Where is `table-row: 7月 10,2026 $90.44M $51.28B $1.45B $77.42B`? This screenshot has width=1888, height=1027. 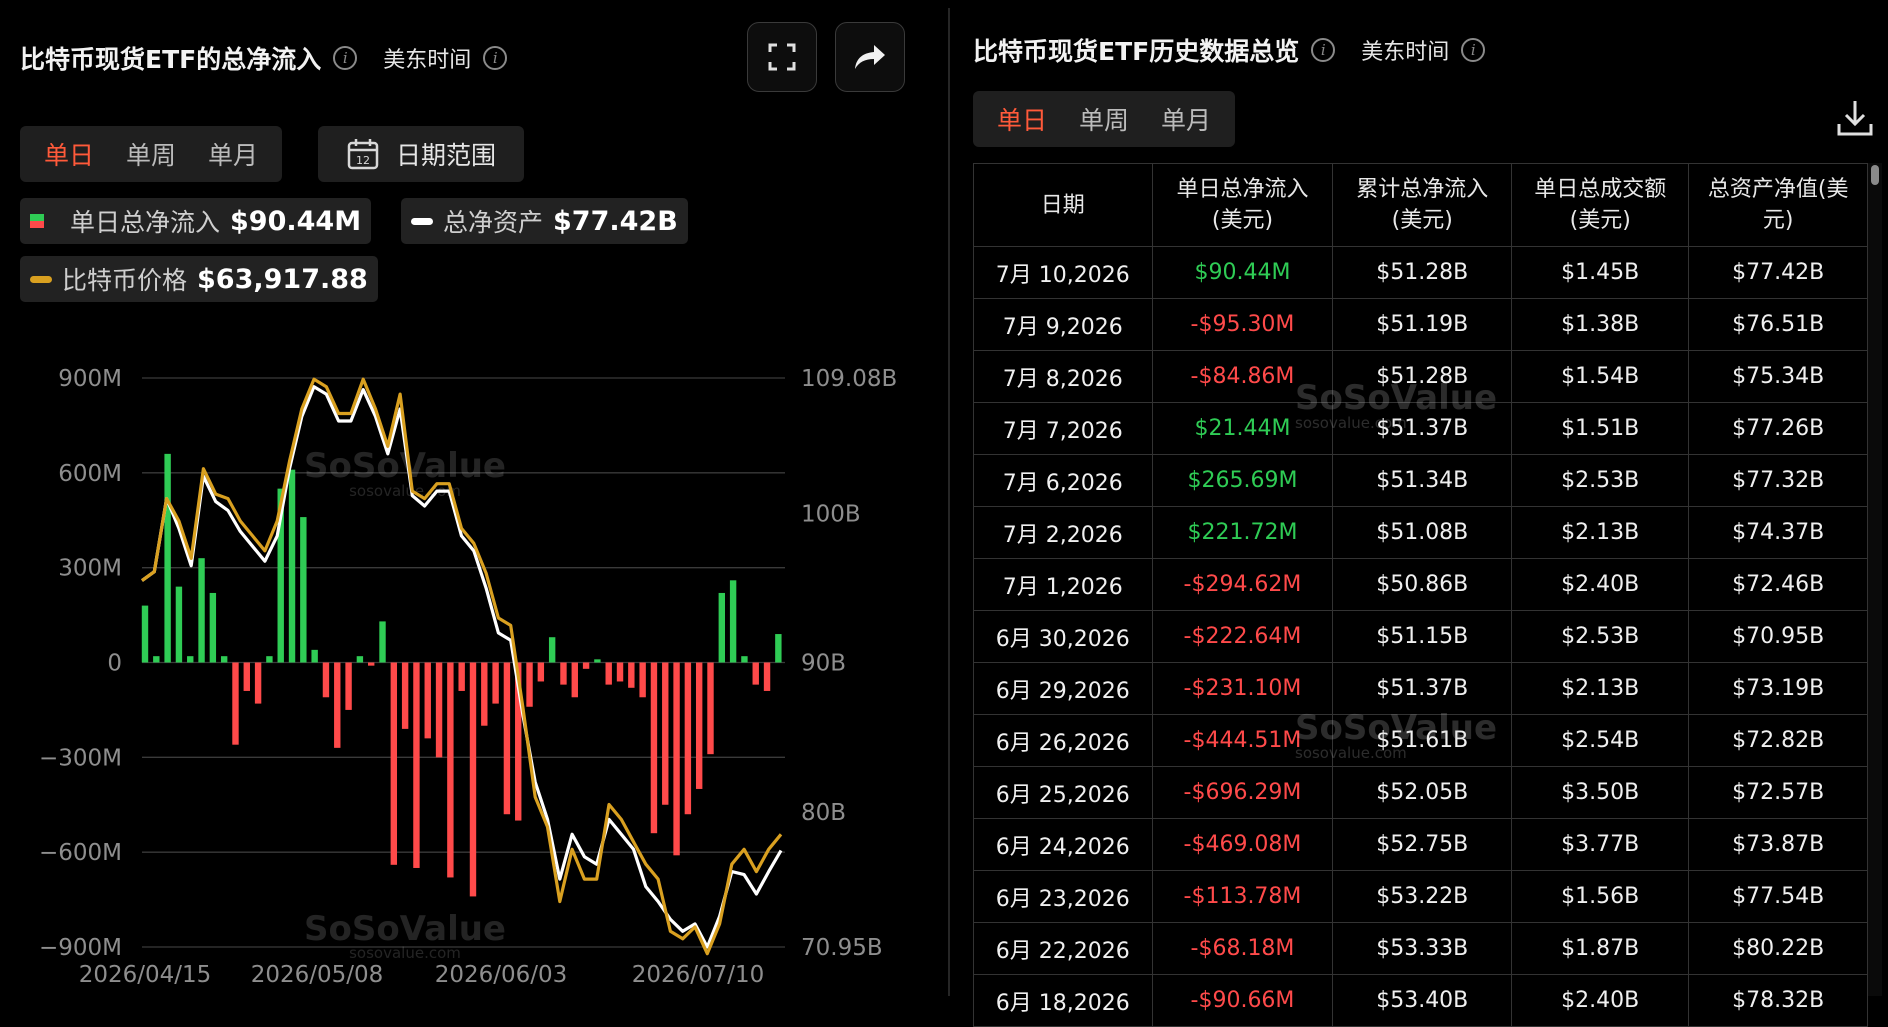
table-row: 7月 10,2026 $90.44M $51.28B $1.45B $77.42B is located at coordinates (1420, 272).